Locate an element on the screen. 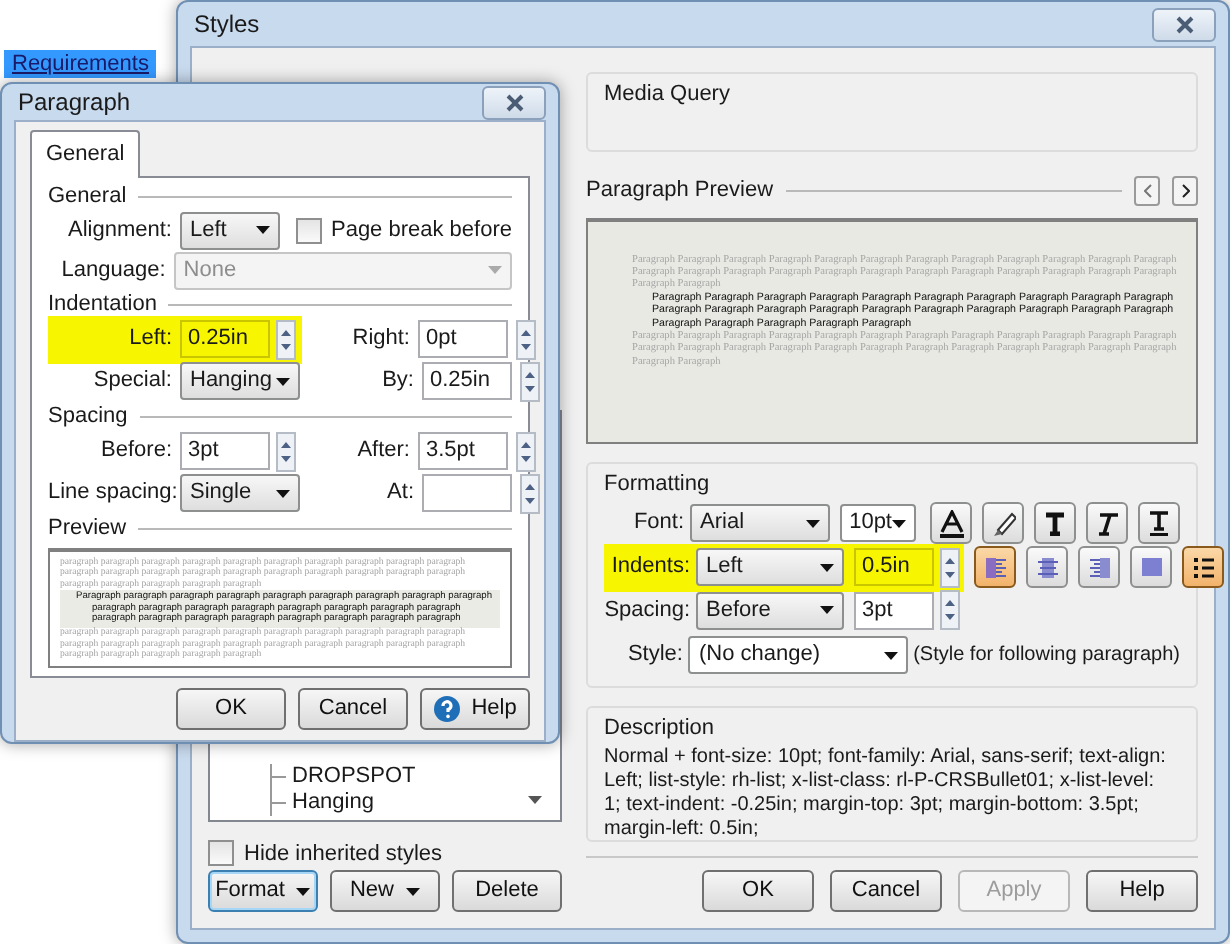  field-label: Language: is located at coordinates (112, 270).